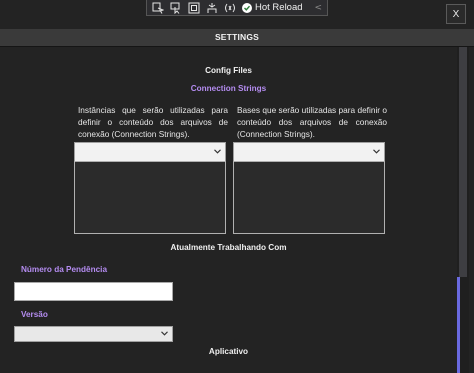  What do you see at coordinates (150, 197) in the screenshot?
I see `instances-list` at bounding box center [150, 197].